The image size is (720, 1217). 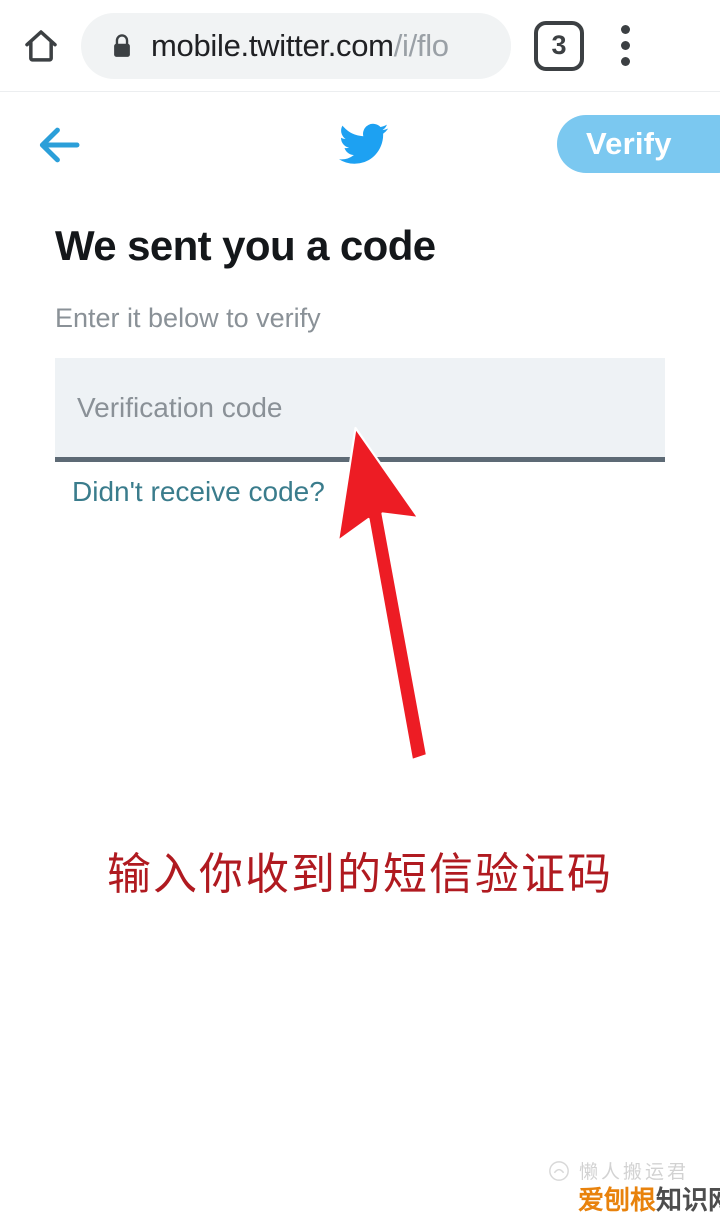 I want to click on watermark-bottom: 爱刨根知识网, so click(x=649, y=1198).